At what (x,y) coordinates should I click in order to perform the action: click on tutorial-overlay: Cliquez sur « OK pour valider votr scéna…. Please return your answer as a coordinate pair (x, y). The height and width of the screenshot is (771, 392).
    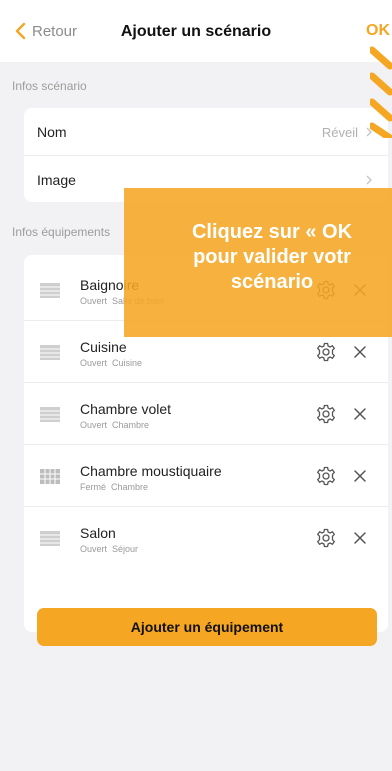
    Looking at the image, I should click on (258, 262).